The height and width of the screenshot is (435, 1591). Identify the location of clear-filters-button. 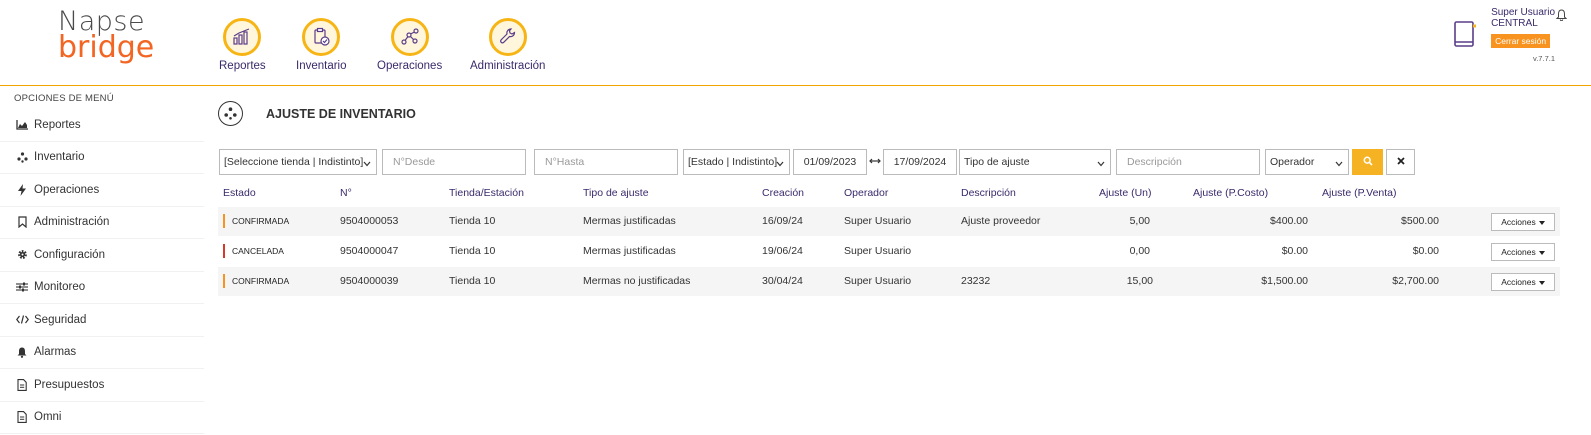
(1400, 162).